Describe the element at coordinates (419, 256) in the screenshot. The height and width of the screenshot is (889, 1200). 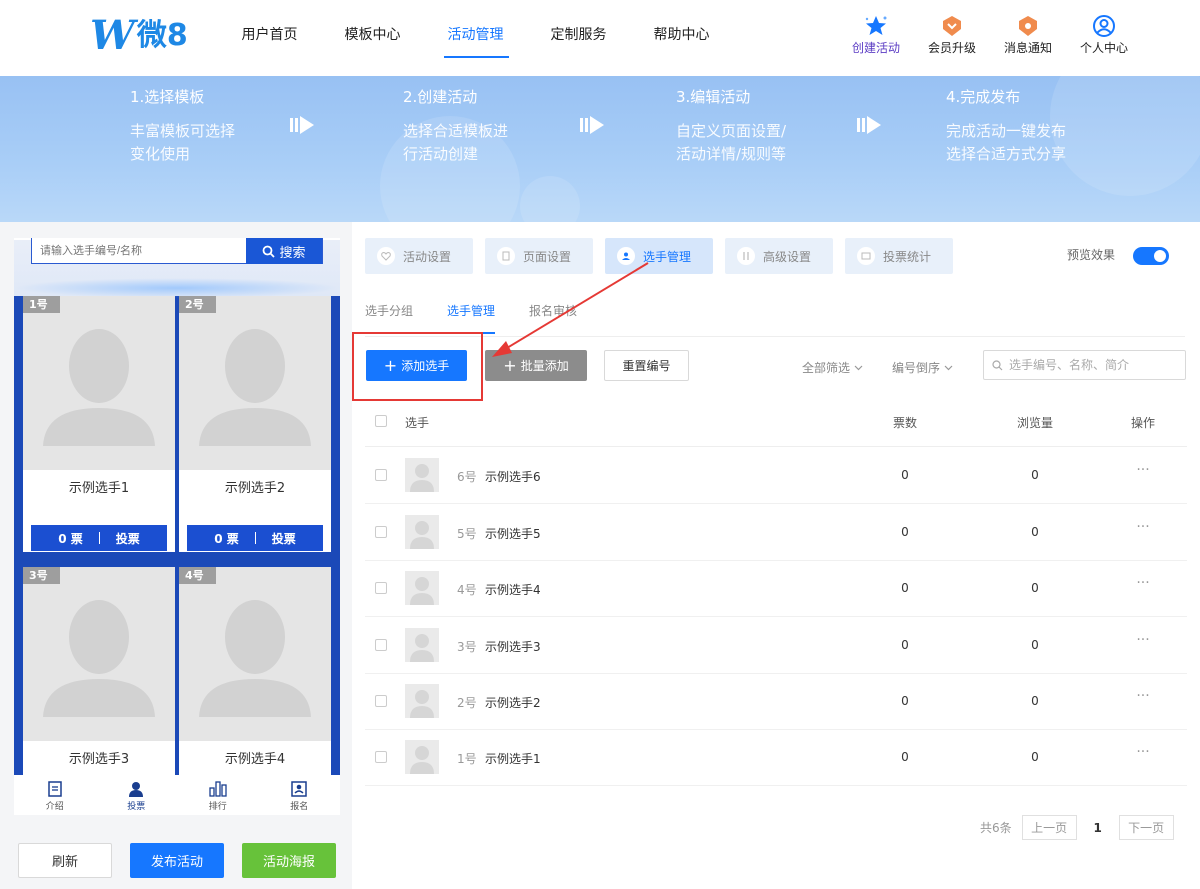
I see `tab-activity-settings: 活动设置` at that location.